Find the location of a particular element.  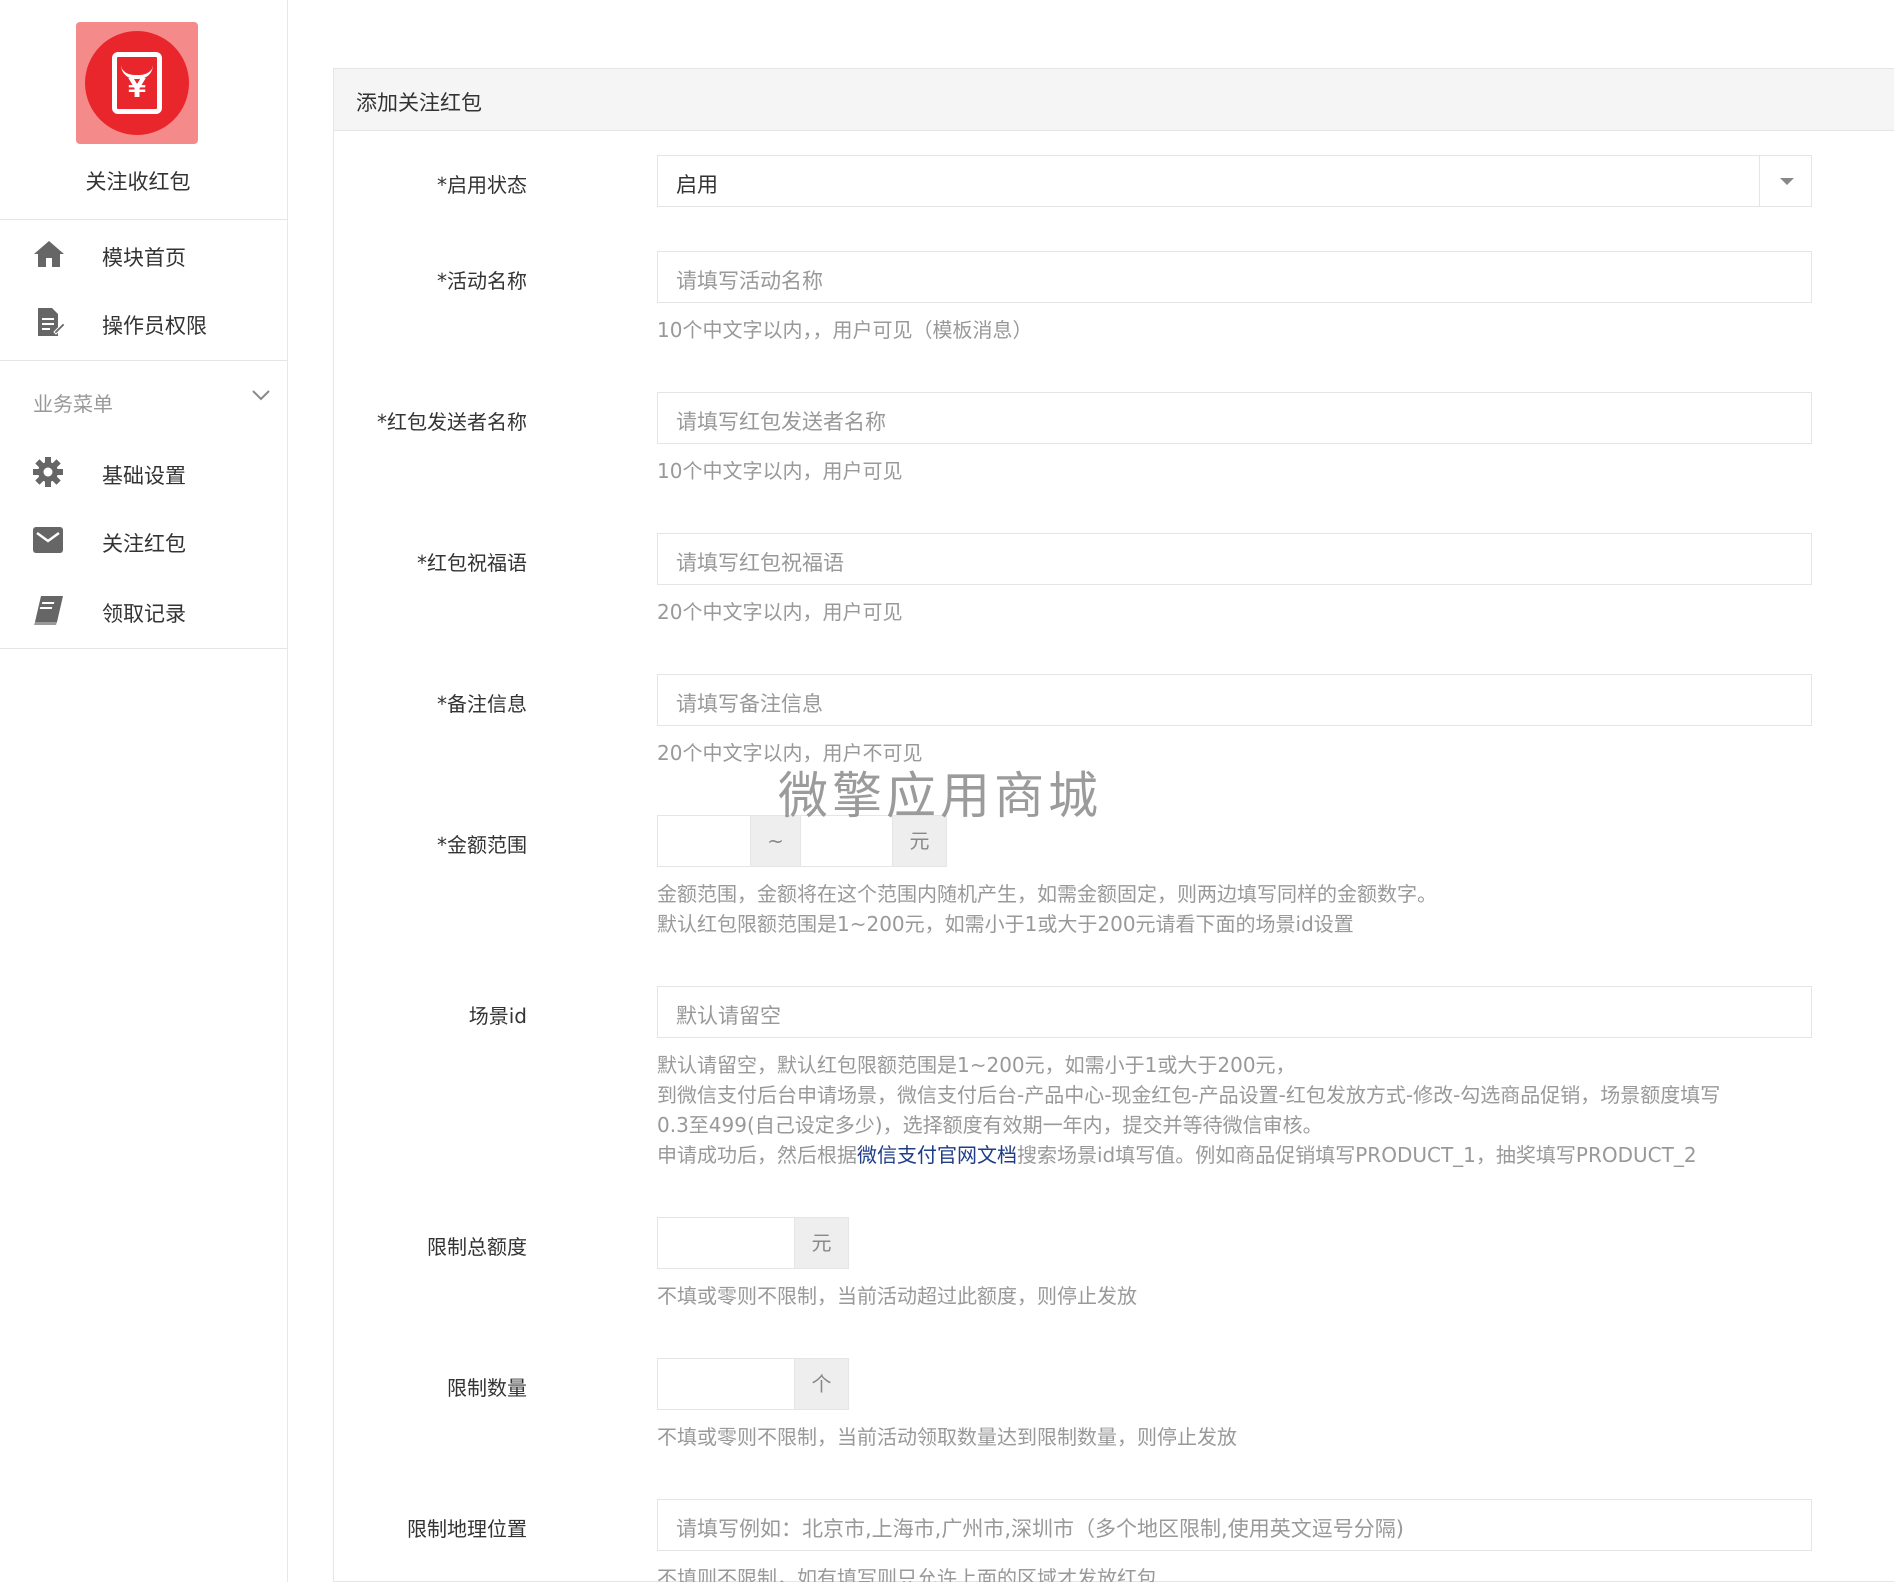

sidebar-item-label: 操作员权限 is located at coordinates (154, 326).